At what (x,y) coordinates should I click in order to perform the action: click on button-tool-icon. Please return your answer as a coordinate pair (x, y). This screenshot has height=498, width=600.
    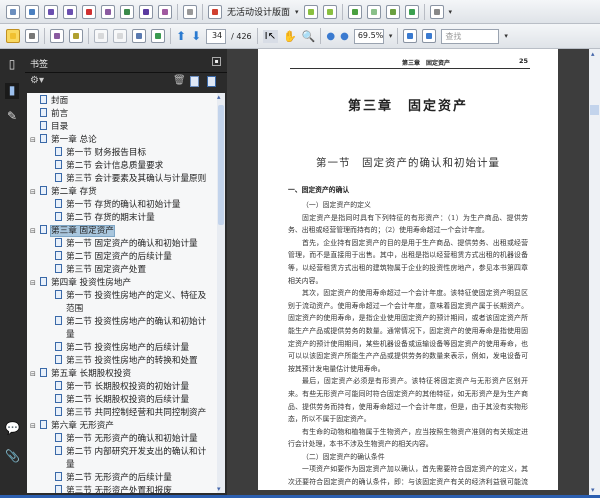
    Looking at the image, I should click on (70, 11).